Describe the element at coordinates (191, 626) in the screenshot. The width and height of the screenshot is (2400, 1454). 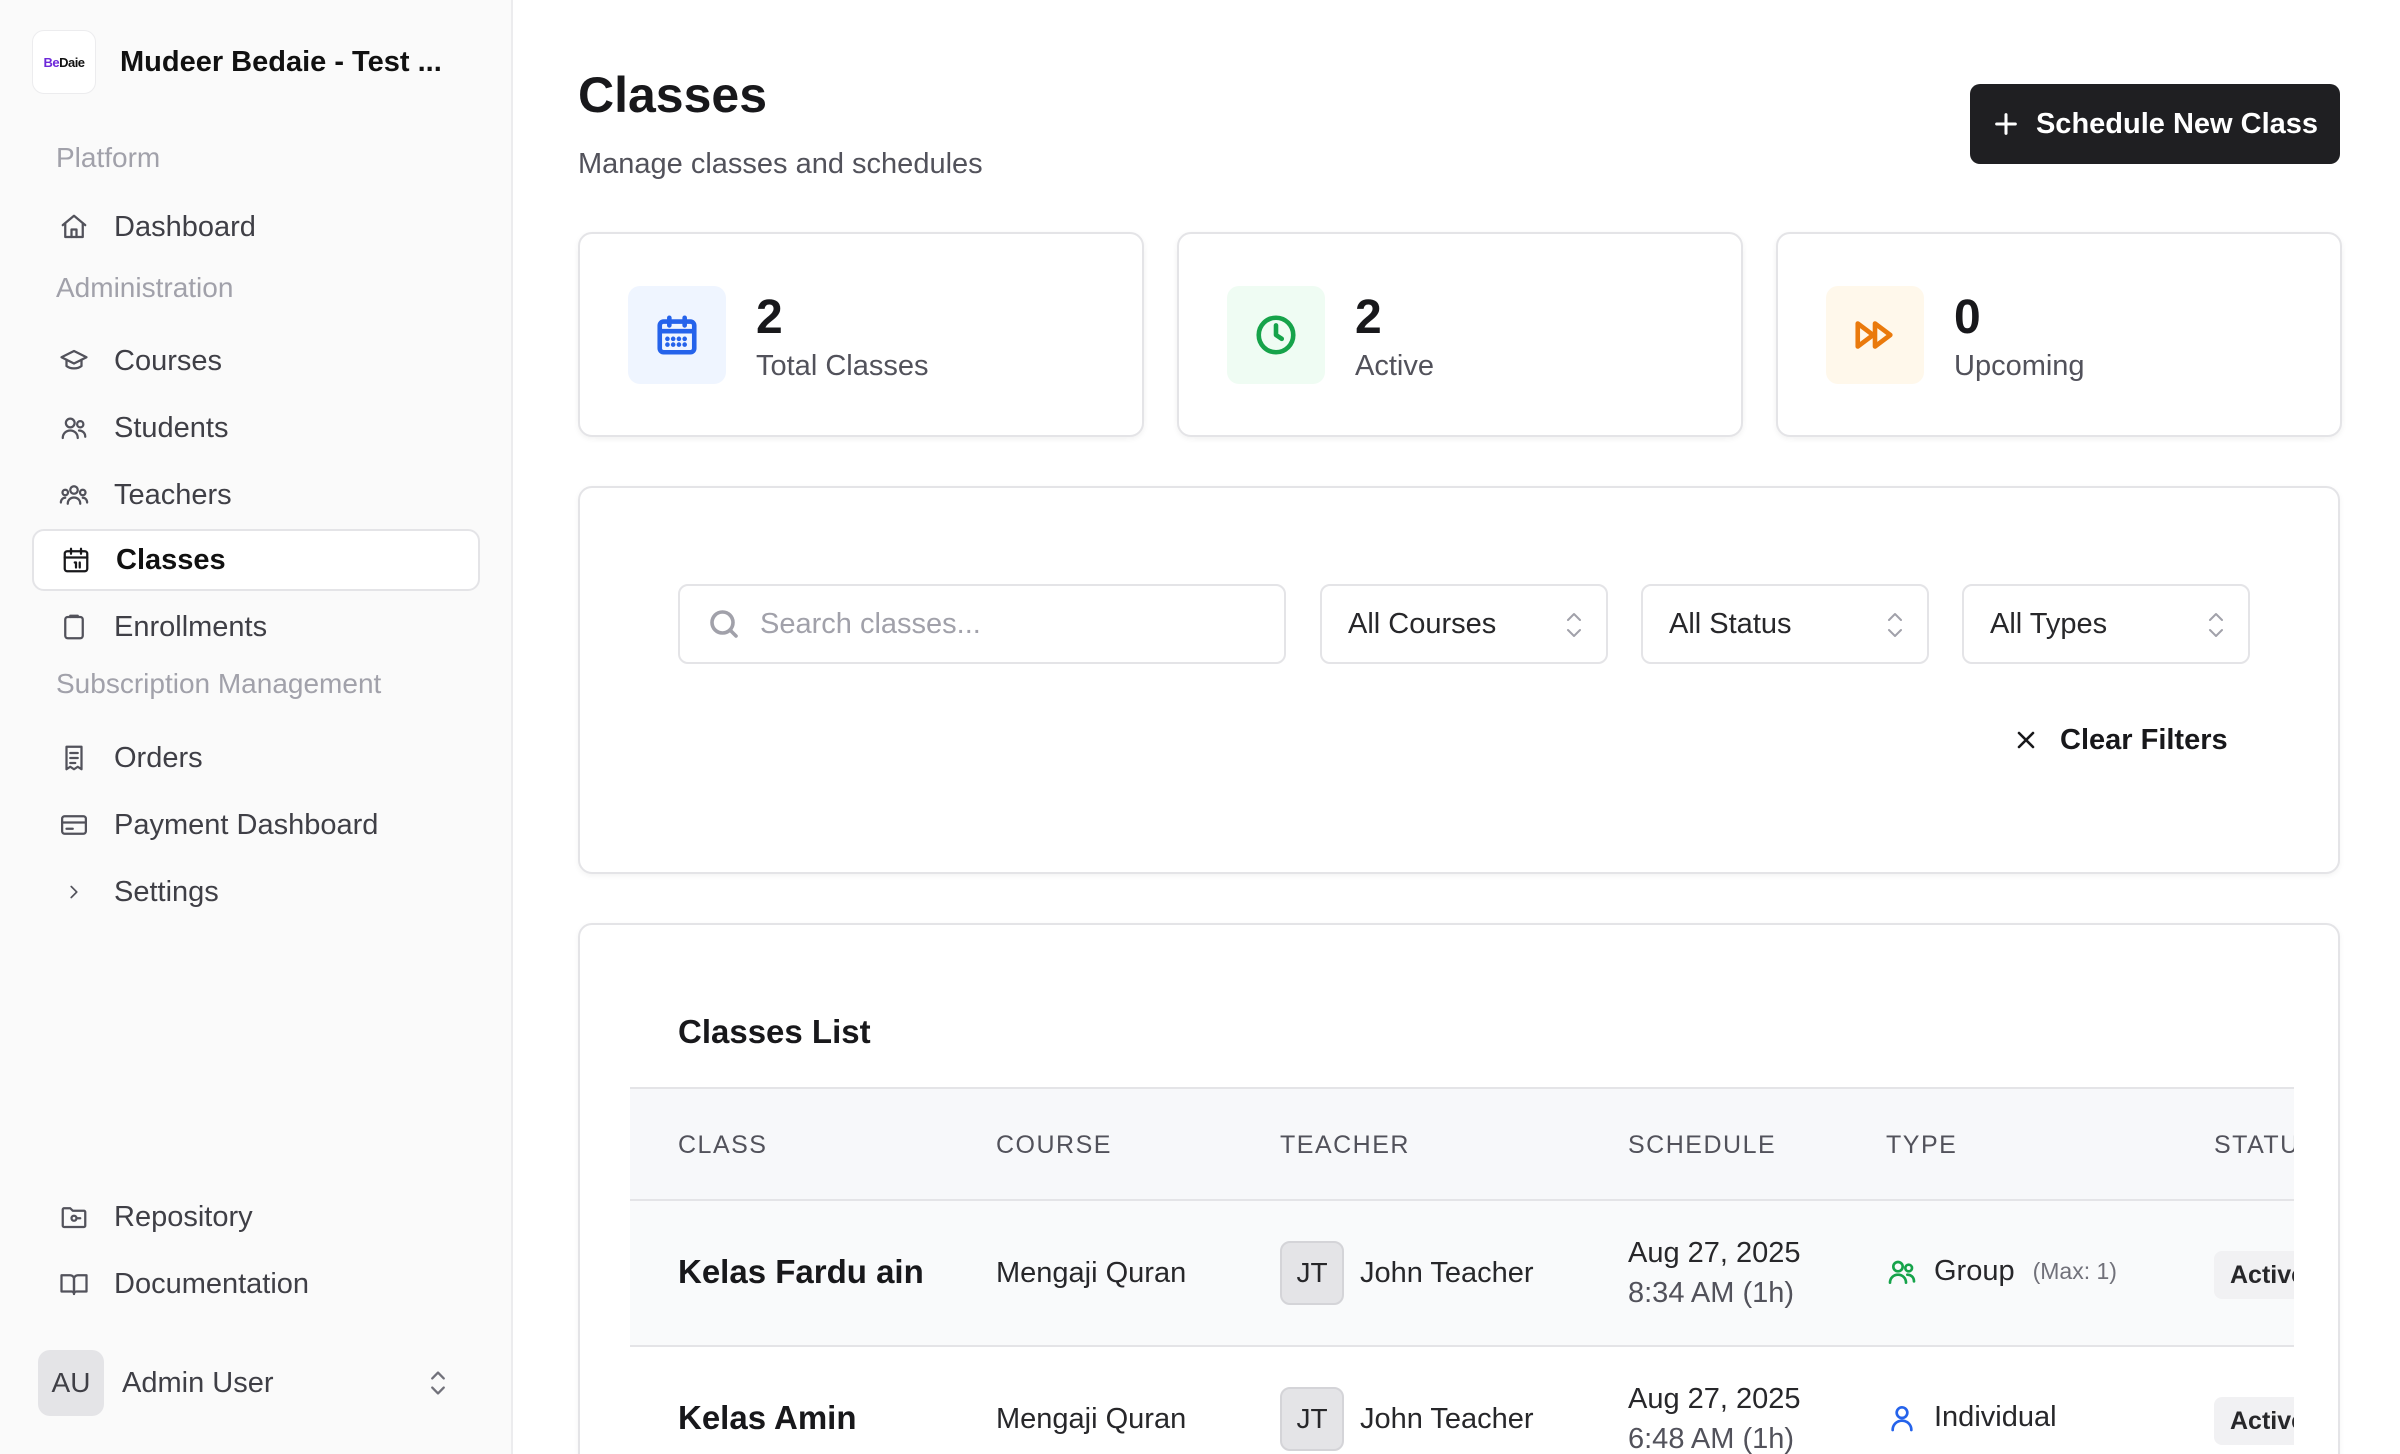
I see `sidebar-item-label: Enrollments` at that location.